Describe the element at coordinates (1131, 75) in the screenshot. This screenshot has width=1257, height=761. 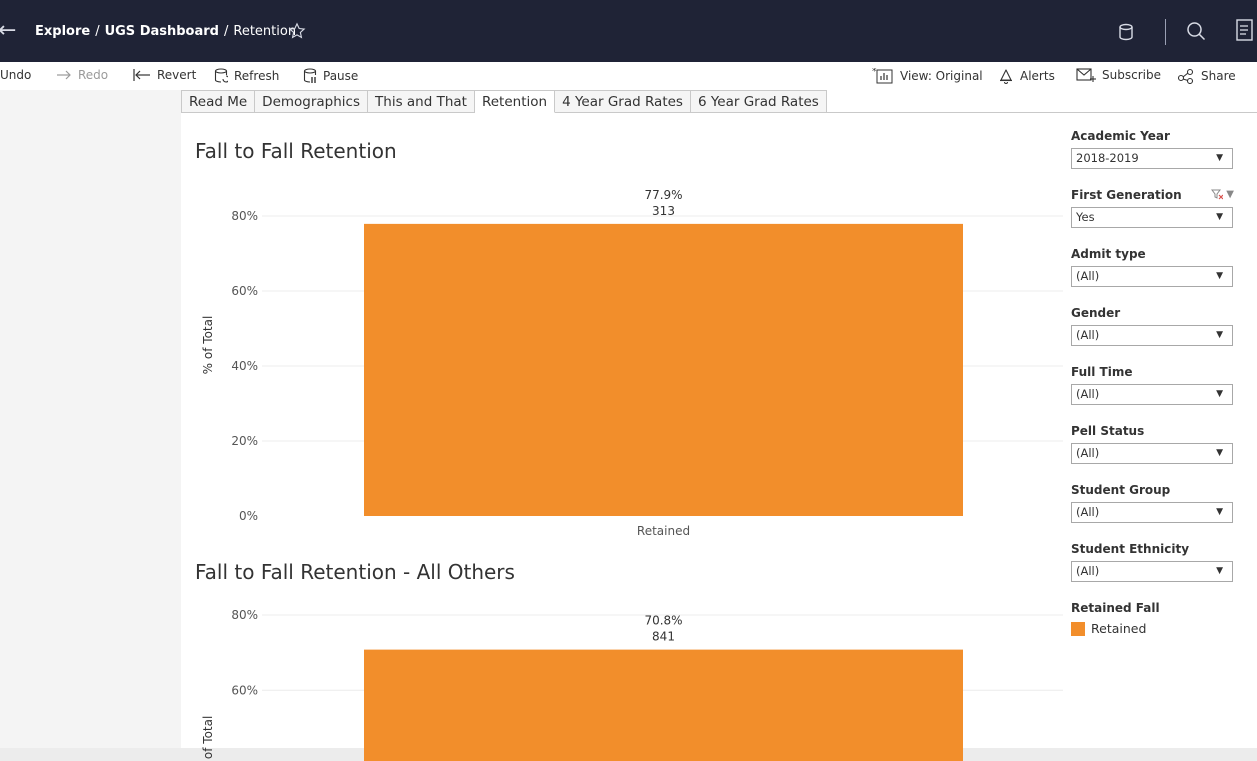
I see `subscribe-label: Subscribe` at that location.